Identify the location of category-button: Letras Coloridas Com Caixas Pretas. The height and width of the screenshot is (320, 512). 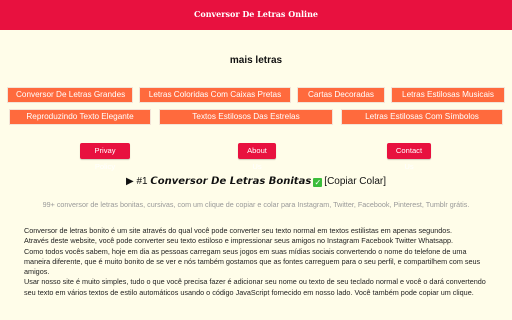
(215, 95).